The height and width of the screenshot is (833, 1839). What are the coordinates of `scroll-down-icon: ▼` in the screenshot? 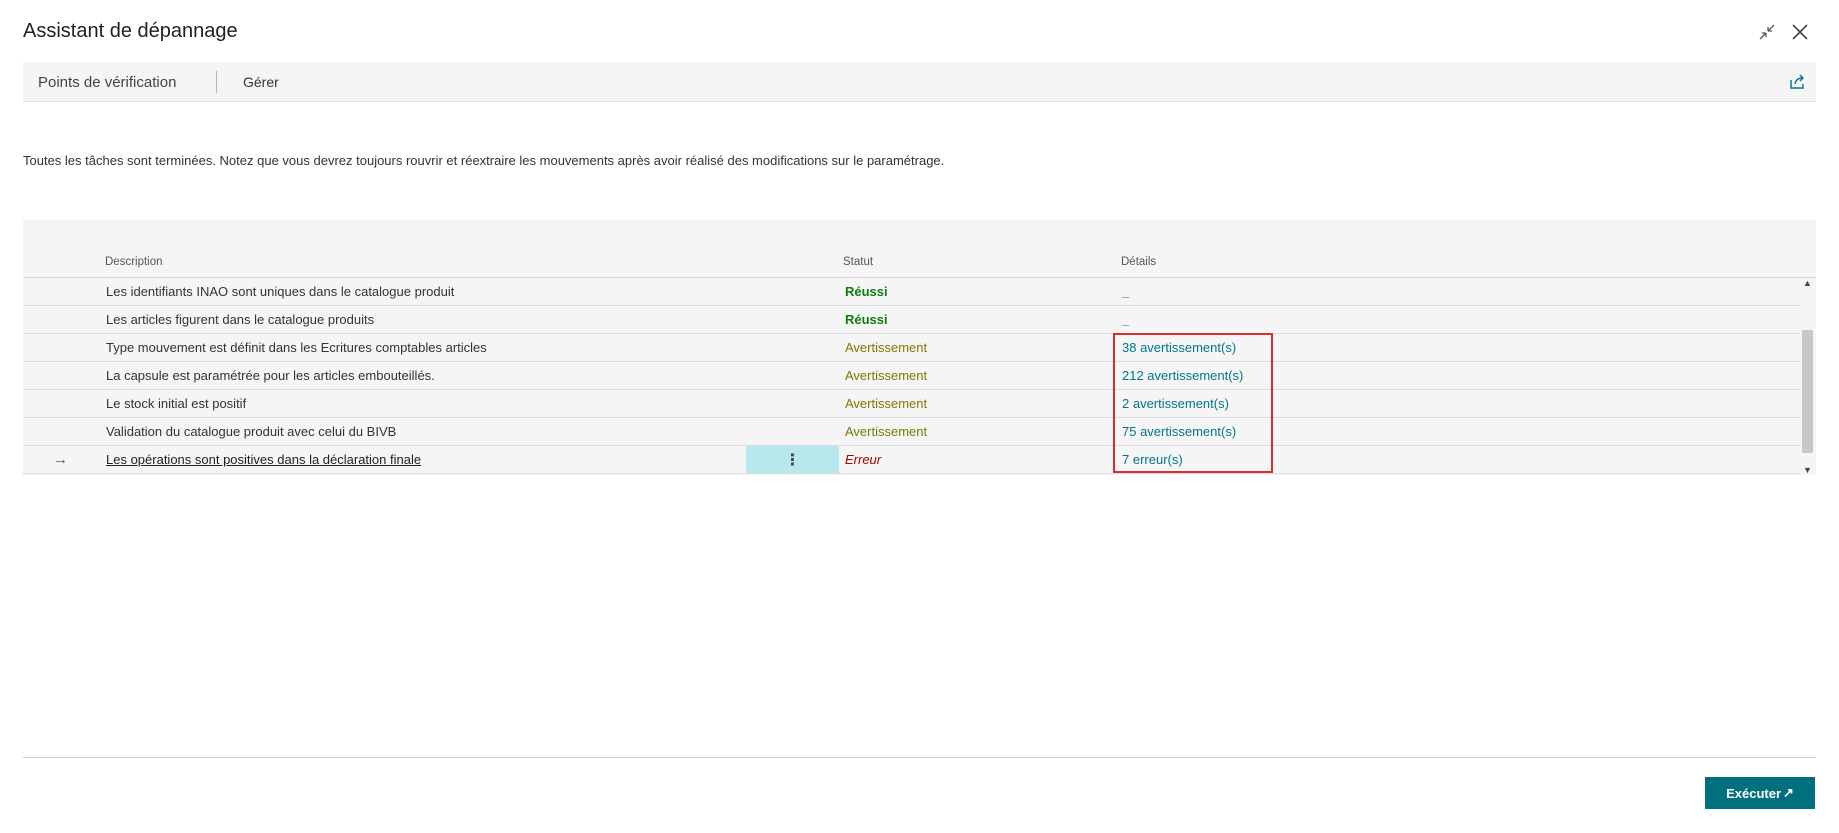 It's located at (1807, 470).